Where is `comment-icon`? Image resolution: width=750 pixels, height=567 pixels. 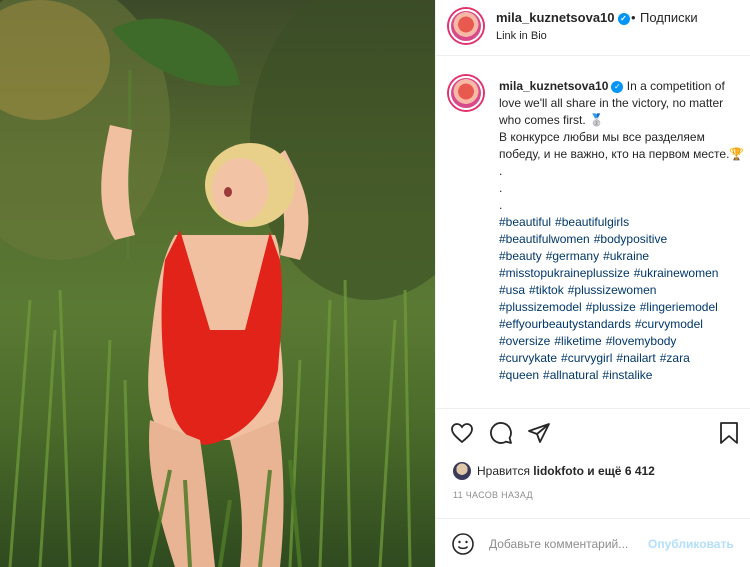 comment-icon is located at coordinates (501, 433).